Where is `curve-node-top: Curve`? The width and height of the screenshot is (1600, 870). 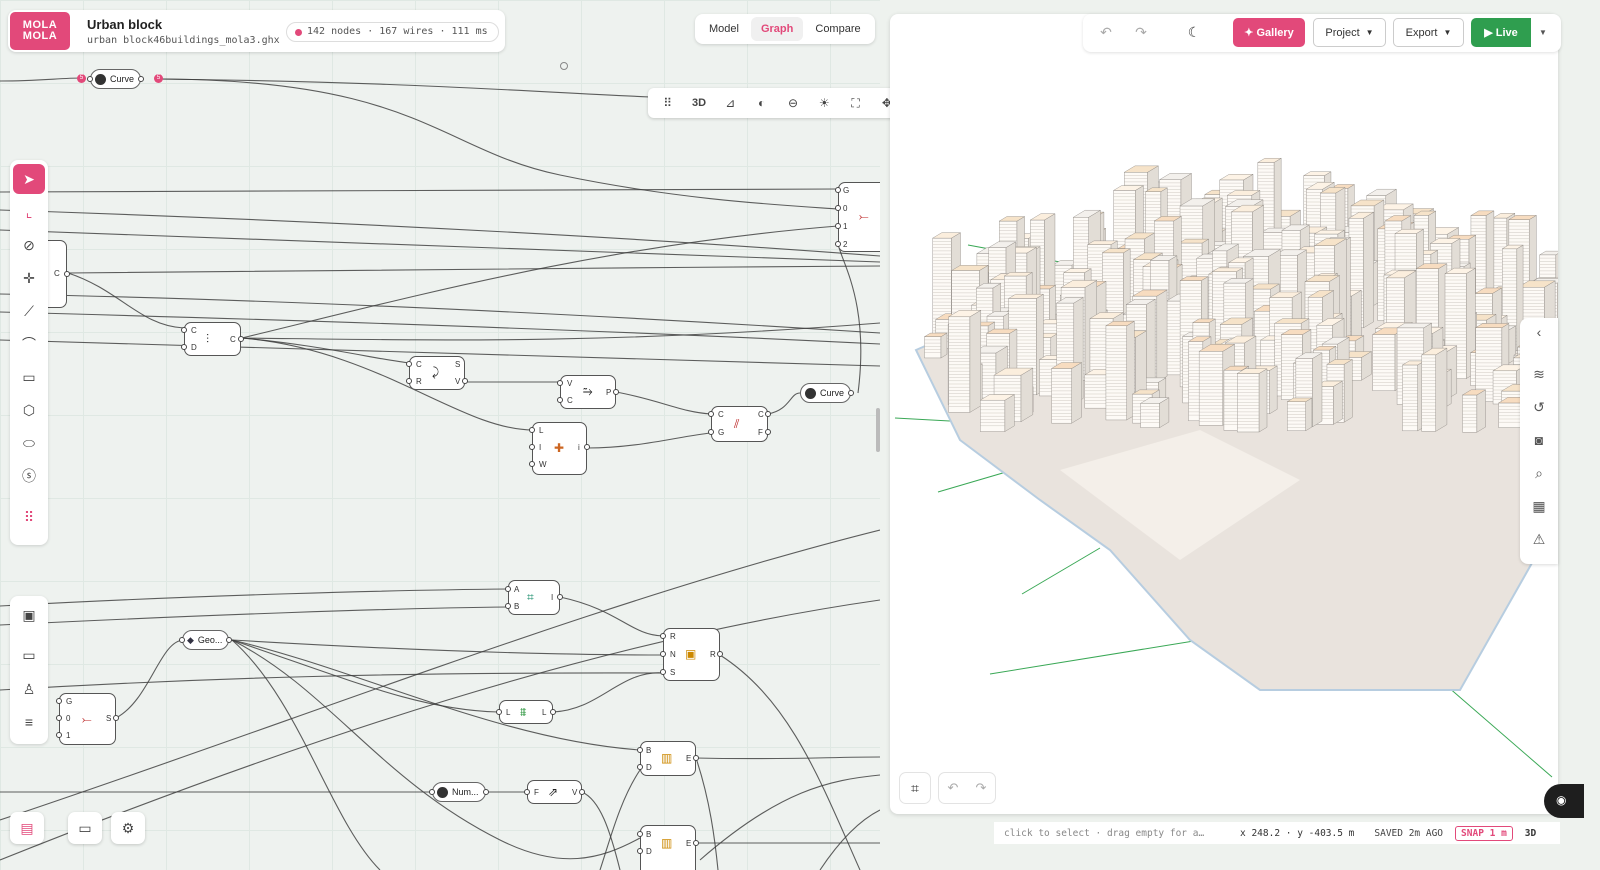 curve-node-top: Curve is located at coordinates (116, 79).